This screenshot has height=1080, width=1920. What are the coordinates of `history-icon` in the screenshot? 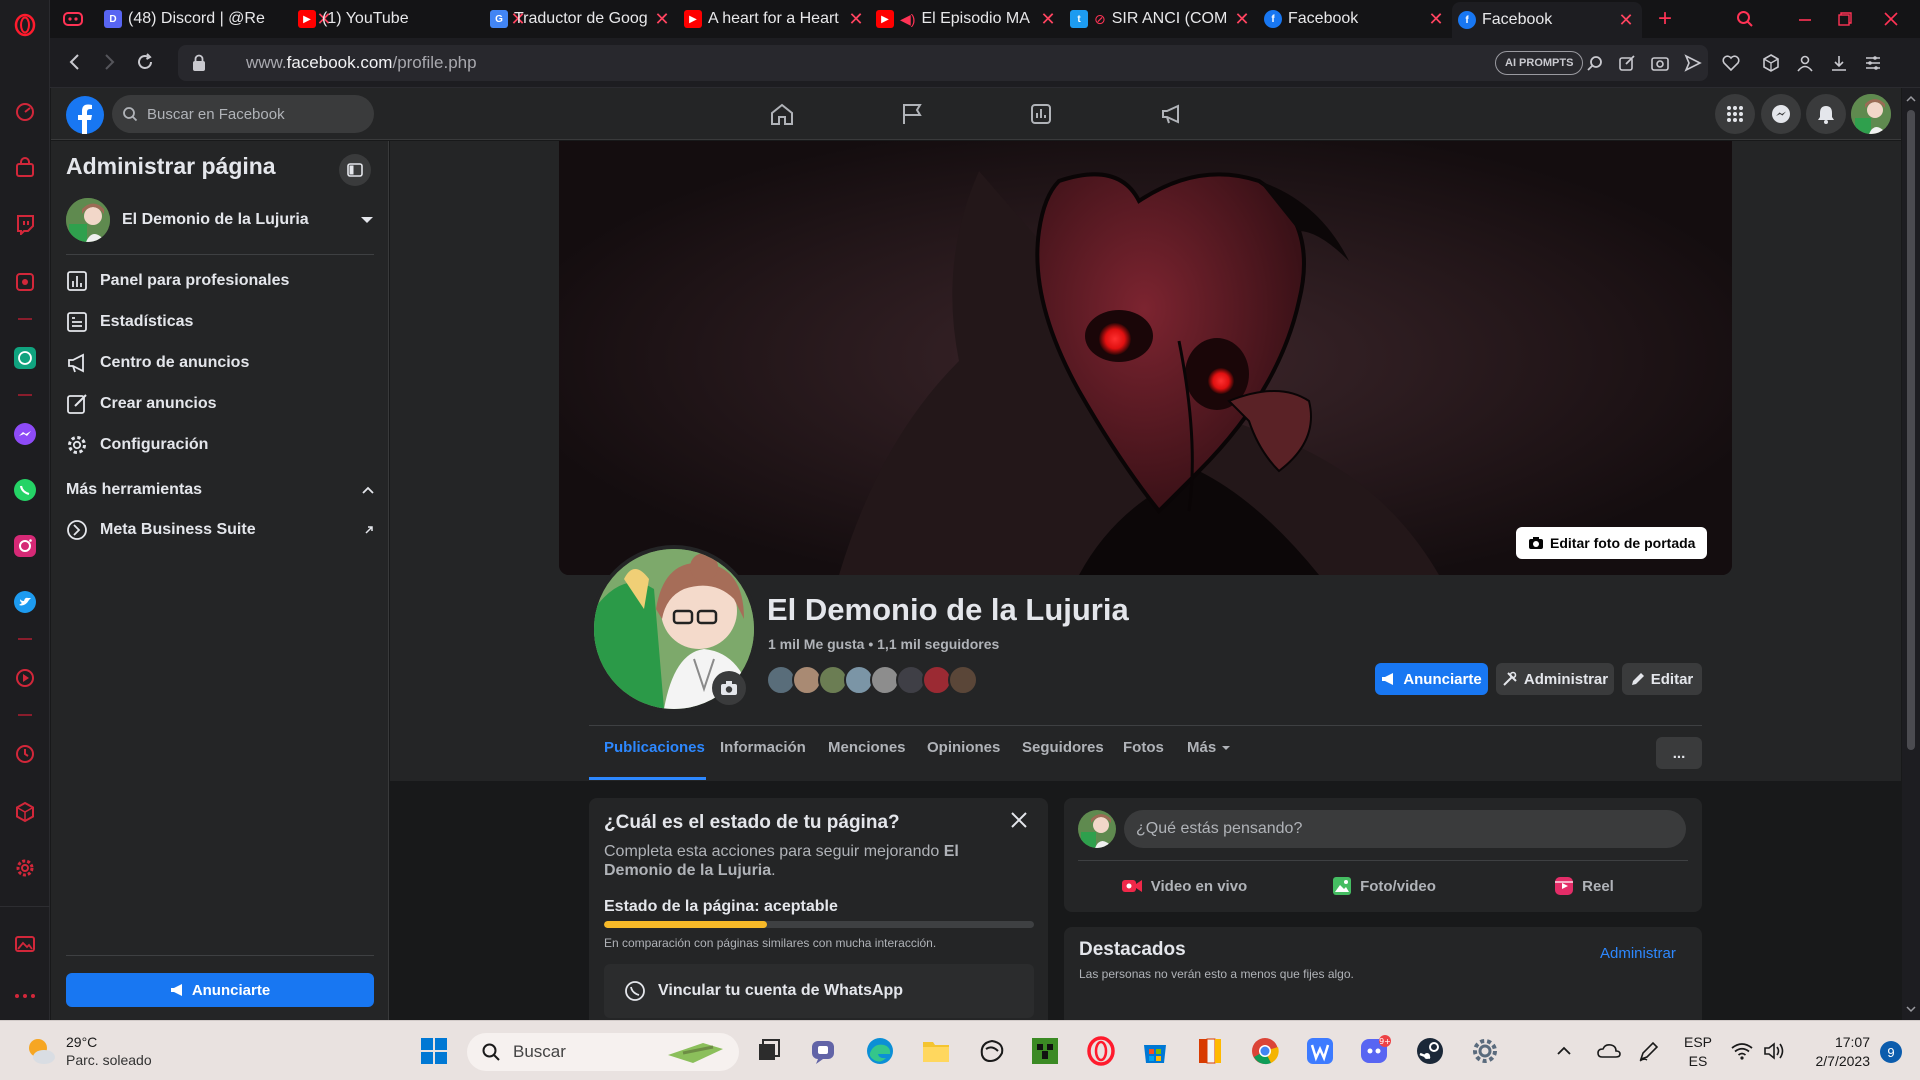 It's located at (25, 754).